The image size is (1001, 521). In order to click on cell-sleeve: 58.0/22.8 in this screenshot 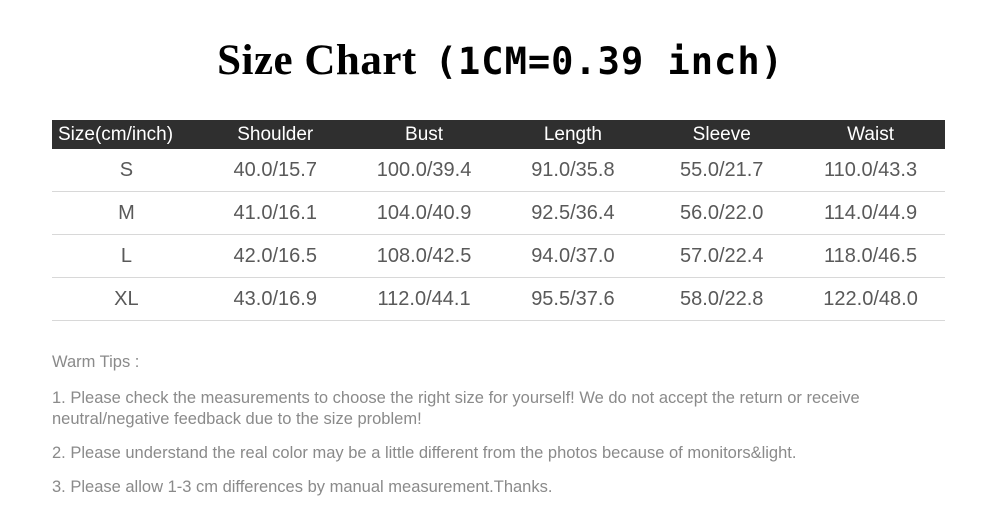, I will do `click(722, 299)`.